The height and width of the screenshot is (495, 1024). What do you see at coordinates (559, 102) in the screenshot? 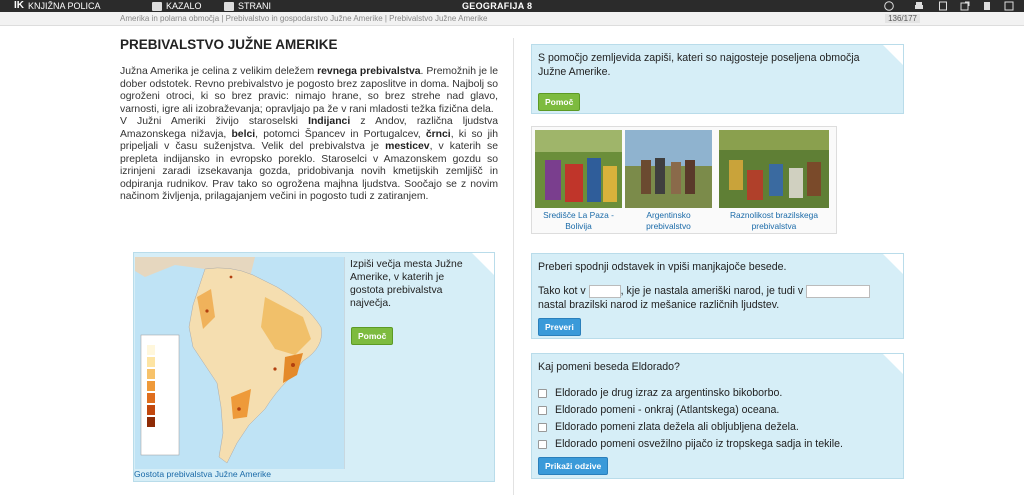
I see `task1-help-button: Pomoč` at bounding box center [559, 102].